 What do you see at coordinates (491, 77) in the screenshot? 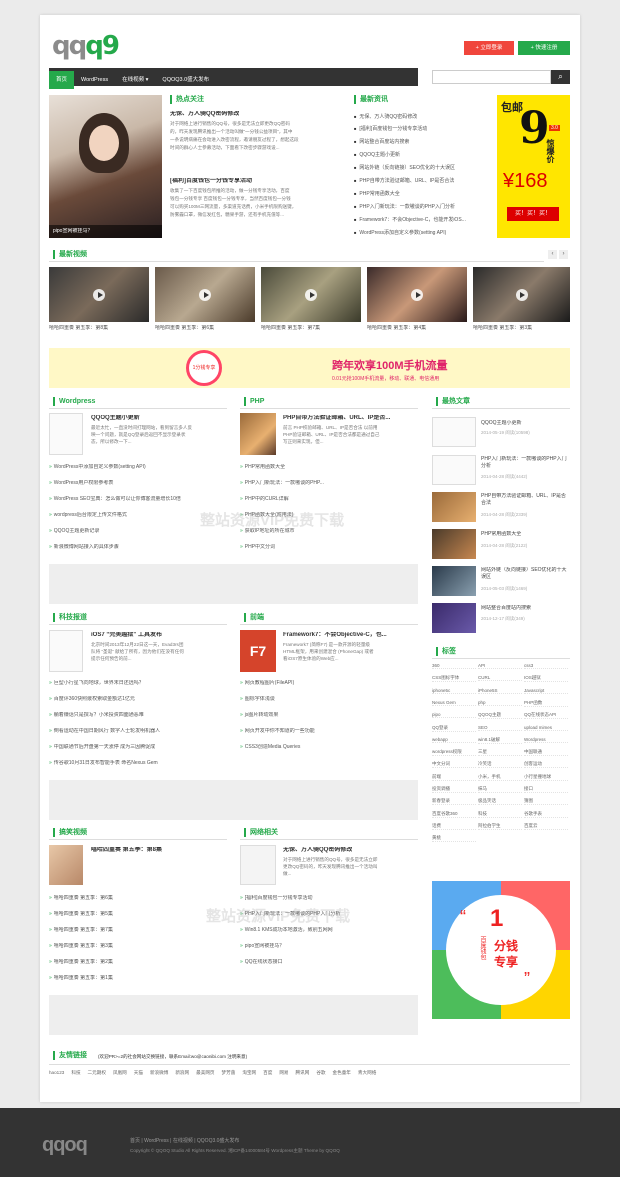
I see `search-input` at bounding box center [491, 77].